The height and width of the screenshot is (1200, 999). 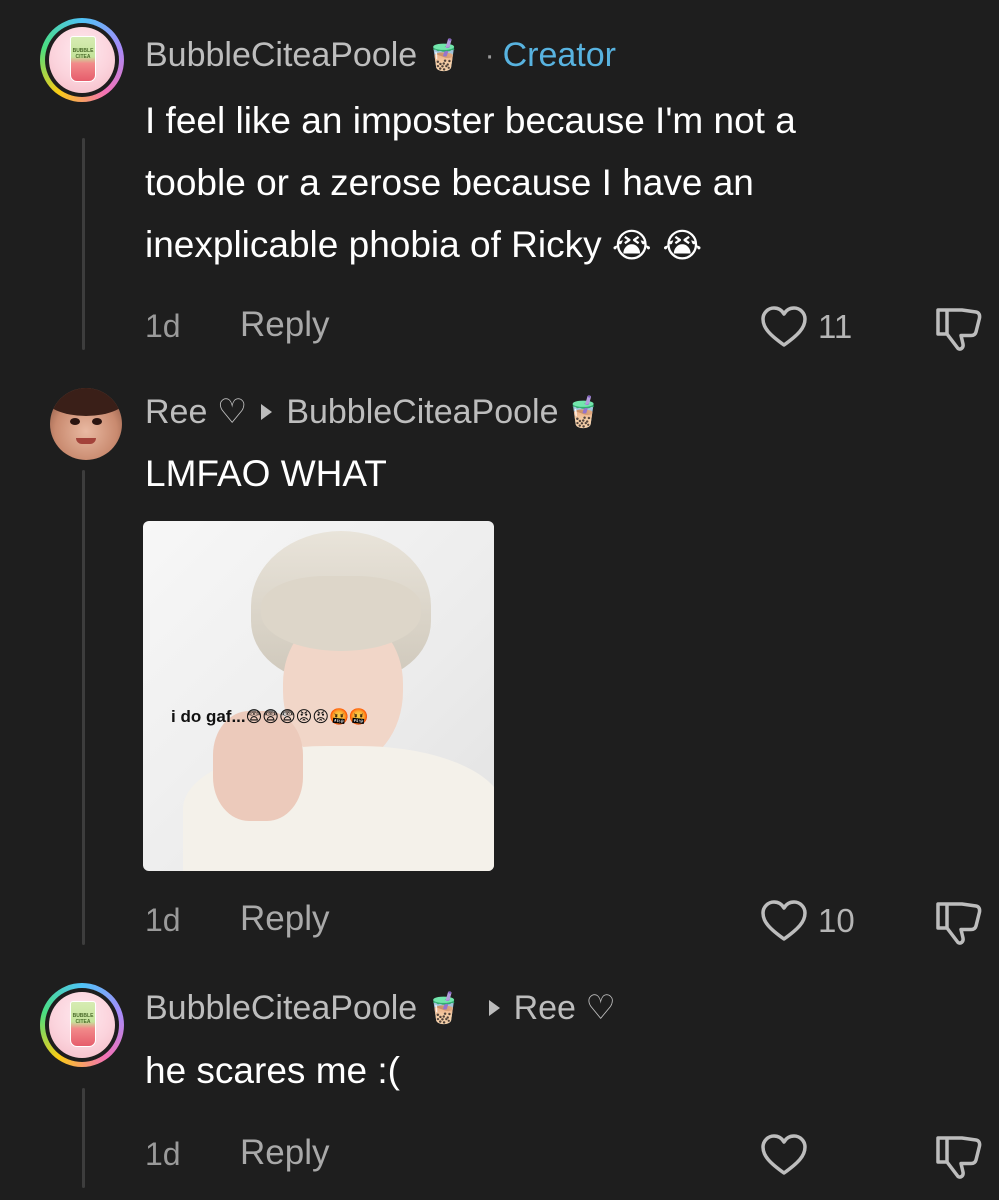 I want to click on comment-text-line: tooble or a zerose because I have an, so click(x=449, y=182).